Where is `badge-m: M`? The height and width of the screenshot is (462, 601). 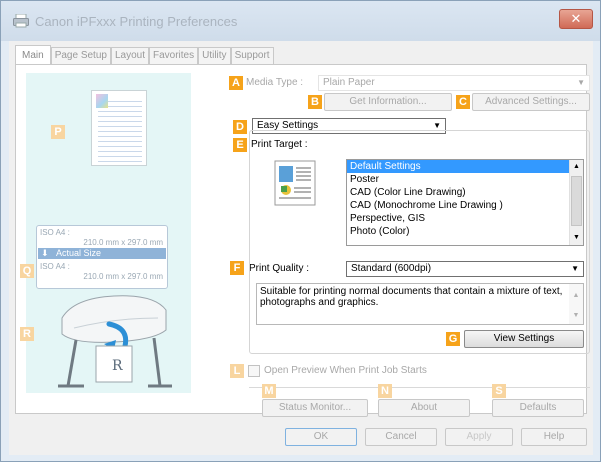 badge-m: M is located at coordinates (269, 391).